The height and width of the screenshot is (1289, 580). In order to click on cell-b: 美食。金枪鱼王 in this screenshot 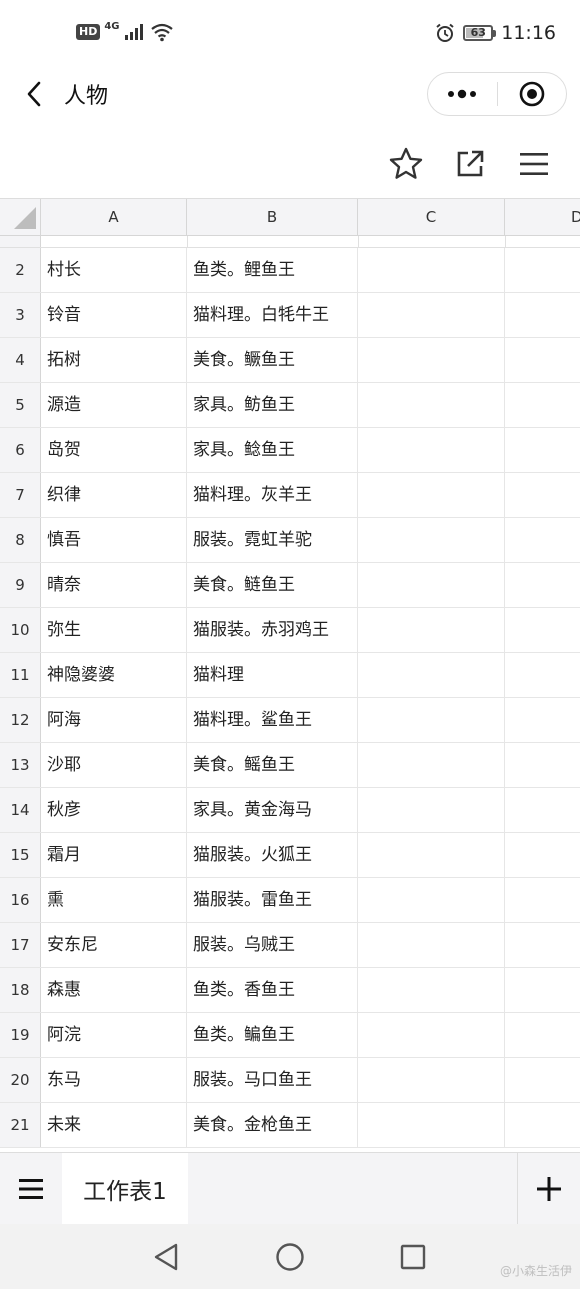, I will do `click(272, 1125)`.